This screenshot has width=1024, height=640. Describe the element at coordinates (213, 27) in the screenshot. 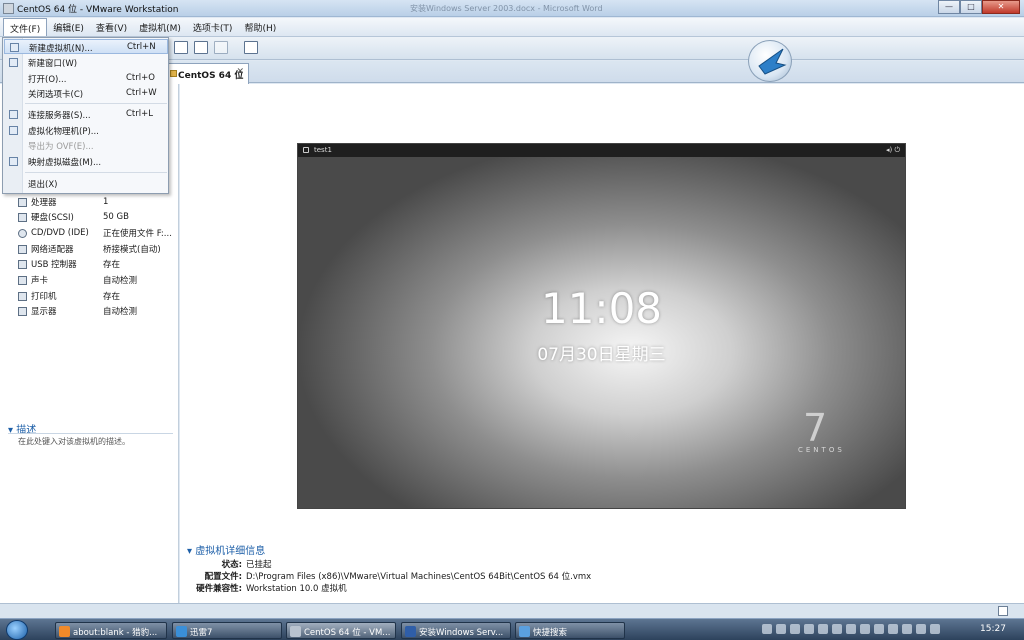

I see `menu-tabs: 选项卡(T)` at that location.